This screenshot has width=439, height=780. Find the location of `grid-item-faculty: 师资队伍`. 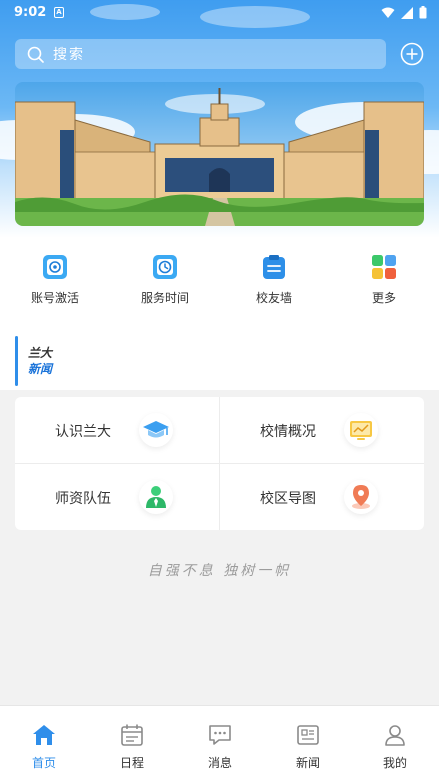

grid-item-faculty: 师资队伍 is located at coordinates (117, 497).